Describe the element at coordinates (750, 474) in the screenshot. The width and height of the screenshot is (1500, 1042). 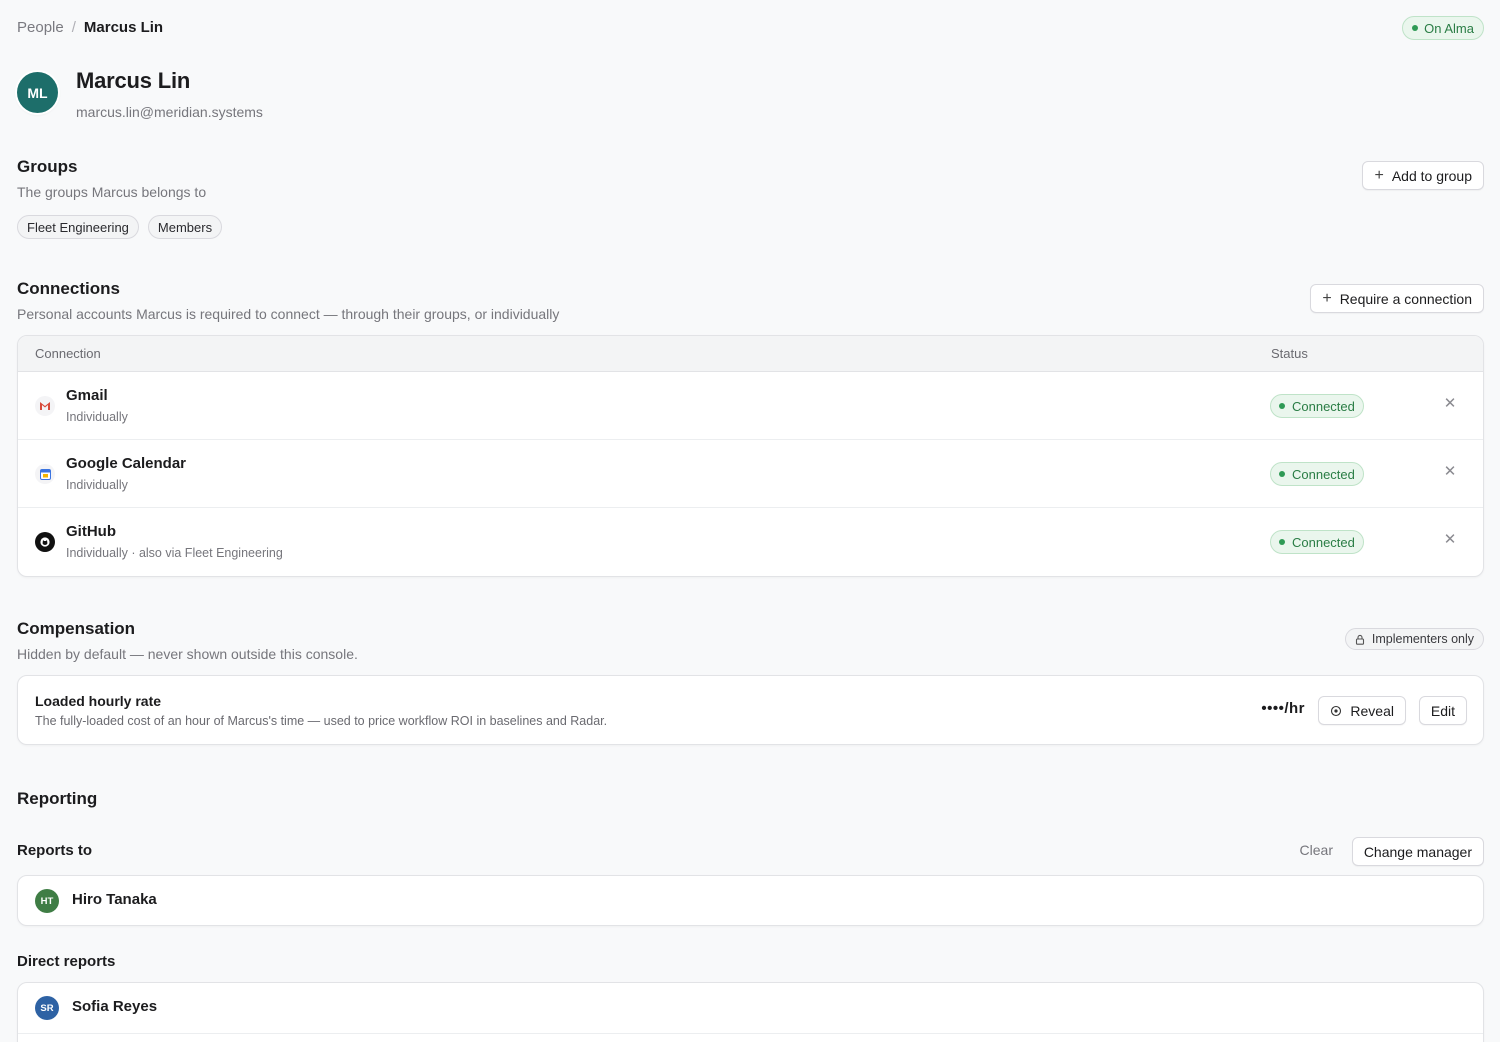
I see `table-row: Google Calendar Individually Connected ✕` at that location.